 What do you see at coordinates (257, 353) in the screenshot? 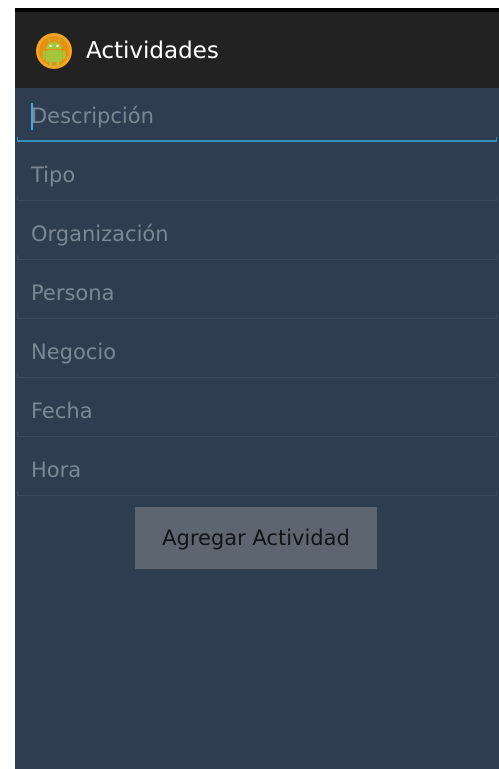
I see `business-field: Negocio` at bounding box center [257, 353].